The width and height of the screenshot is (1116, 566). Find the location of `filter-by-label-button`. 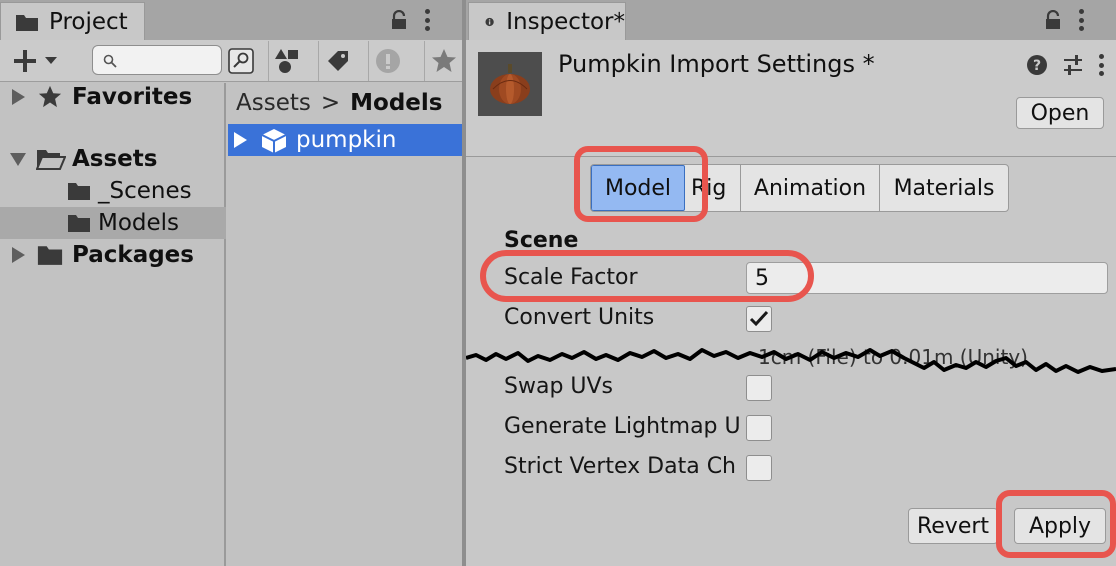

filter-by-label-button is located at coordinates (337, 61).